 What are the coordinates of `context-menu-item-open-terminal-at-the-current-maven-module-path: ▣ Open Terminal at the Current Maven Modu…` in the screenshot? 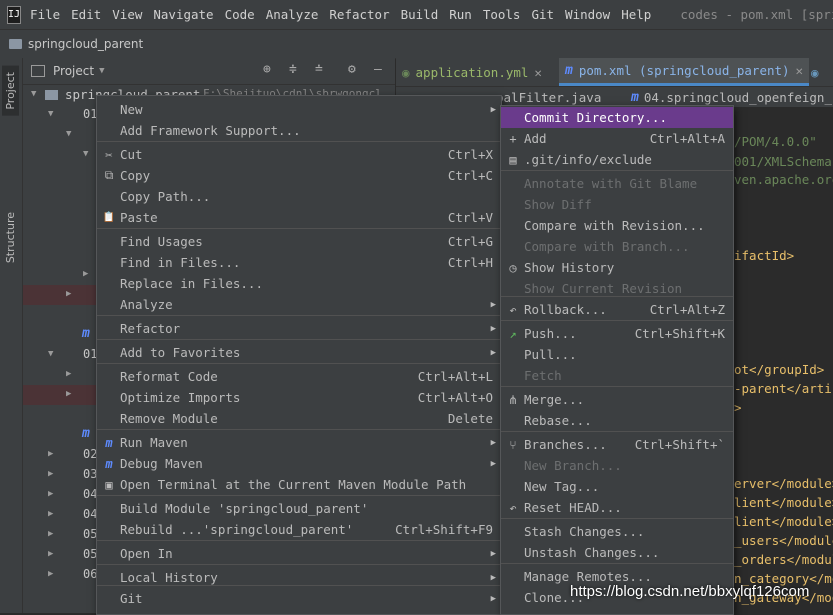 It's located at (299, 484).